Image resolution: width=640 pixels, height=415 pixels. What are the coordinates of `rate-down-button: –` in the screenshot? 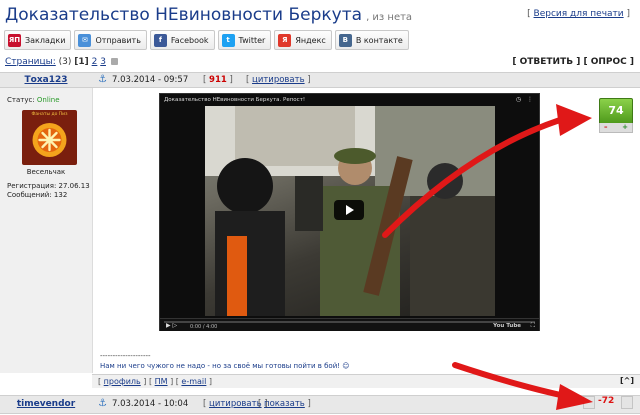 It's located at (606, 127).